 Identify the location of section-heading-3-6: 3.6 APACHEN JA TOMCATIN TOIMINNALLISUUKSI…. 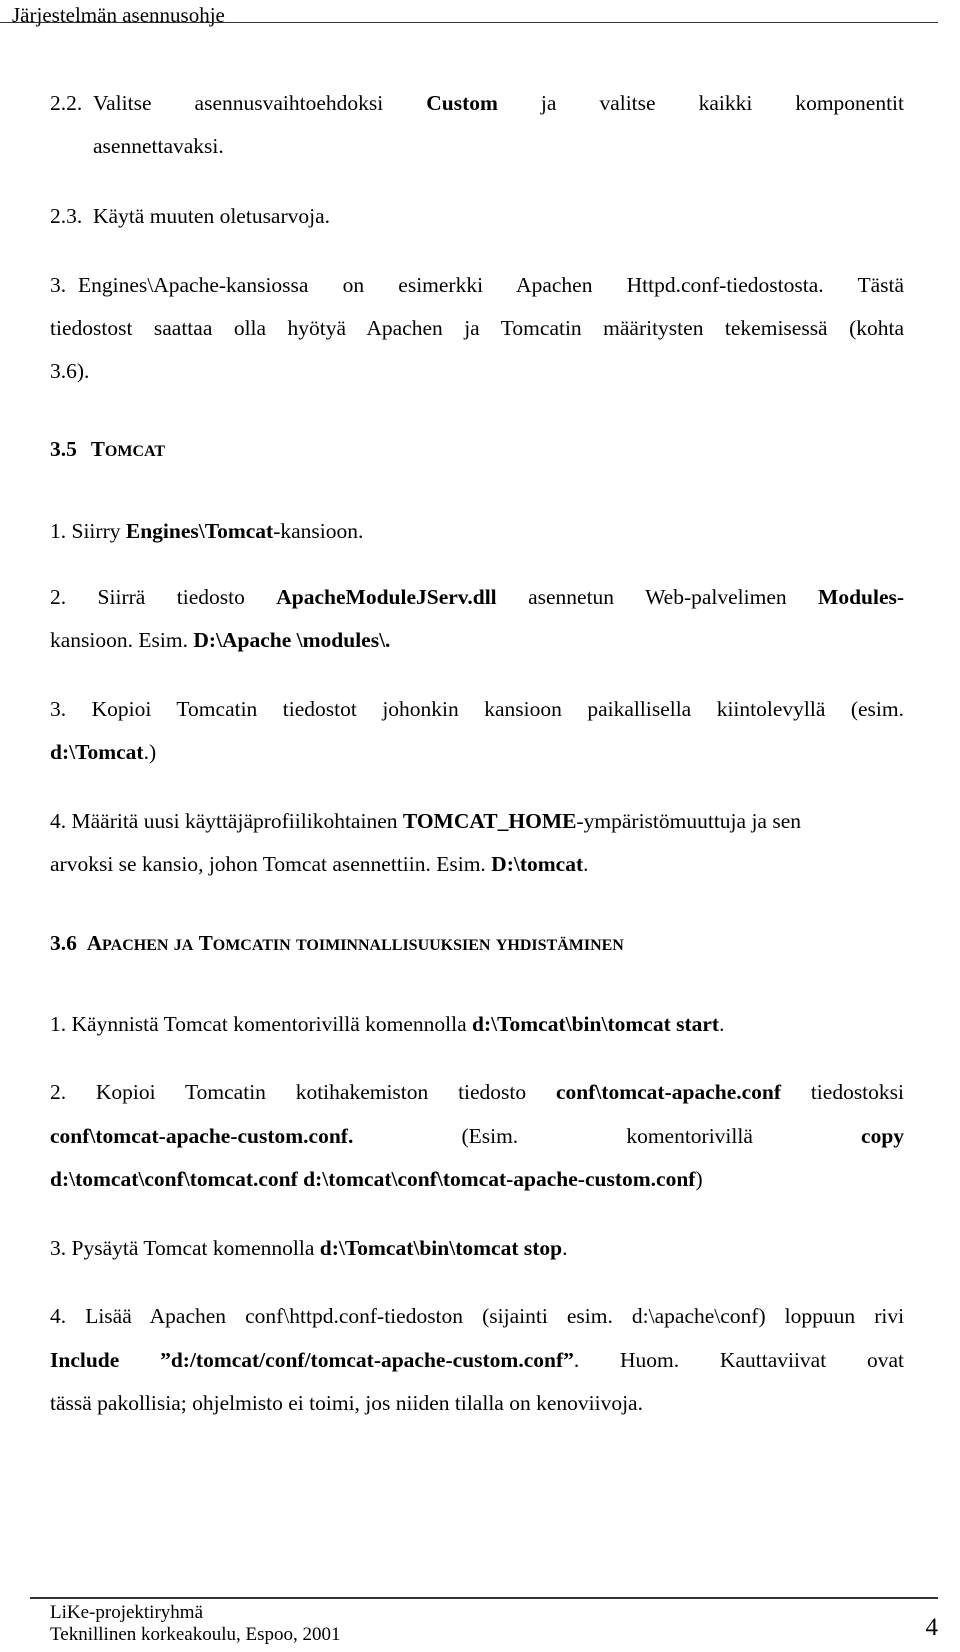
(337, 943).